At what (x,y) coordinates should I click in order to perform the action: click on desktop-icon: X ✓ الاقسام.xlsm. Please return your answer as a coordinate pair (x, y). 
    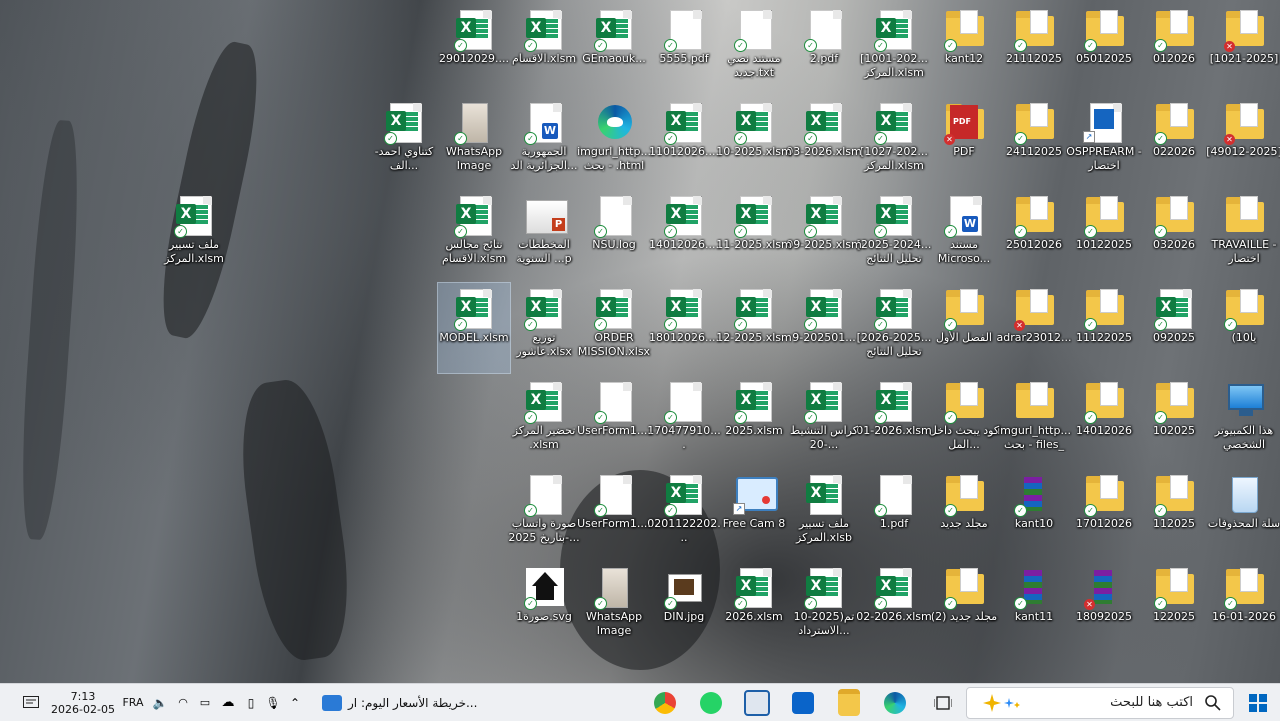
    Looking at the image, I should click on (544, 49).